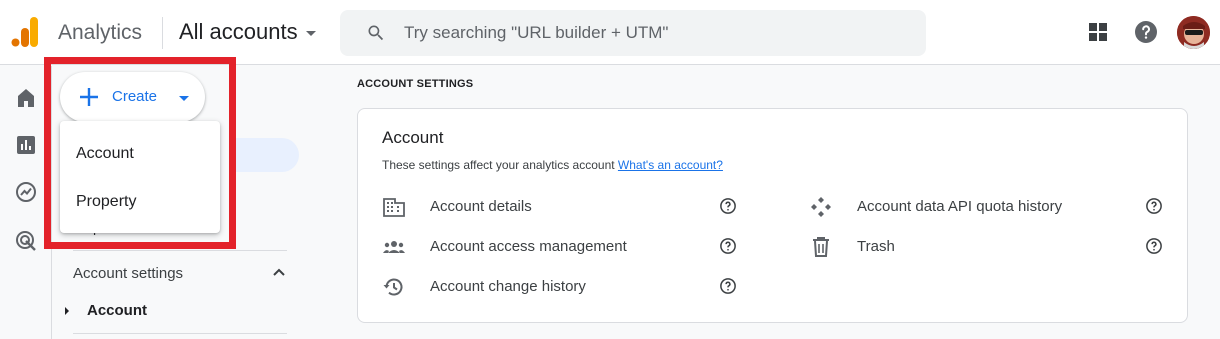 The image size is (1220, 339). I want to click on sidebar-item-account: Account, so click(106, 310).